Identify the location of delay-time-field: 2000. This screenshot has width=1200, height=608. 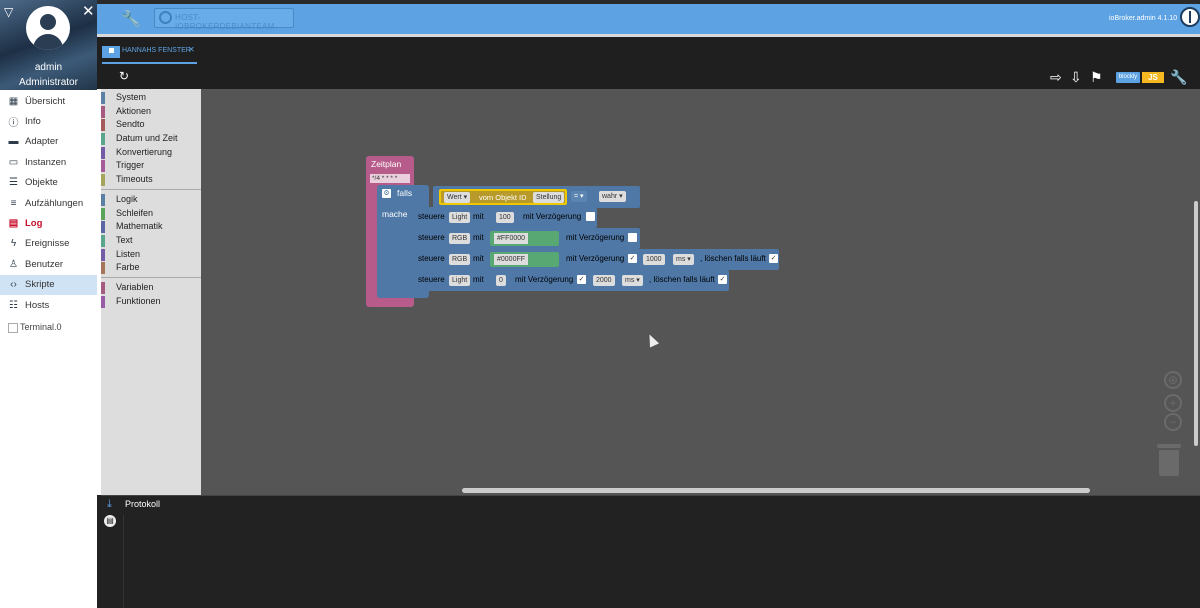
(604, 280).